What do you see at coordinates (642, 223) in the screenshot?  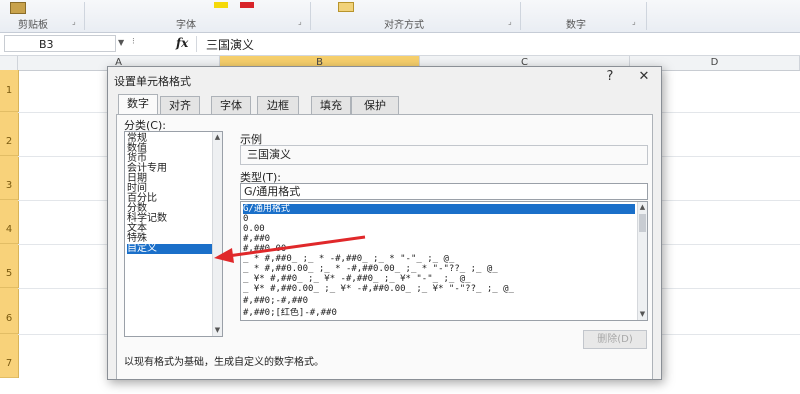 I see `scroll-thumb` at bounding box center [642, 223].